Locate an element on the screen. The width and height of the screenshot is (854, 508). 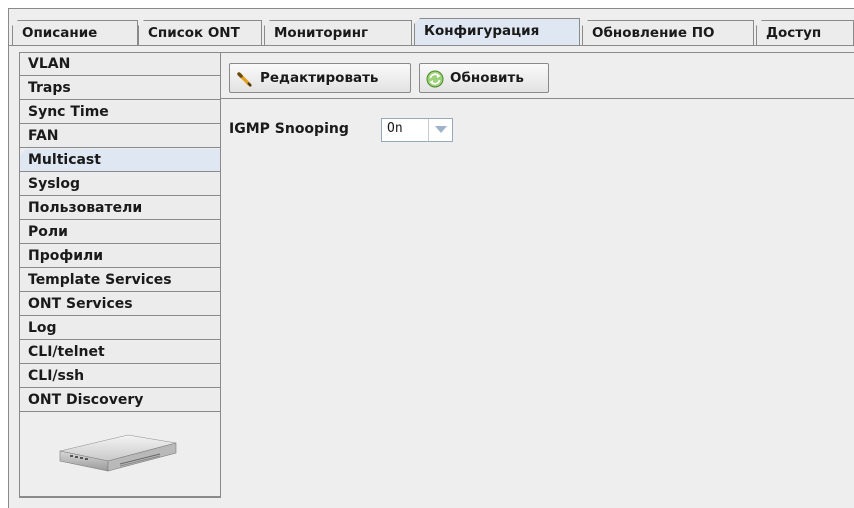
igmp-snooping-value: On is located at coordinates (395, 128).